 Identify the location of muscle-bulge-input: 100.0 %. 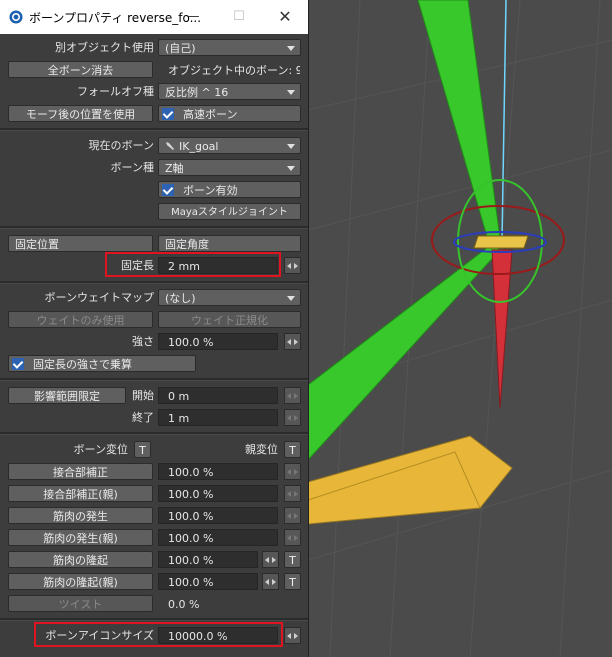
(208, 559).